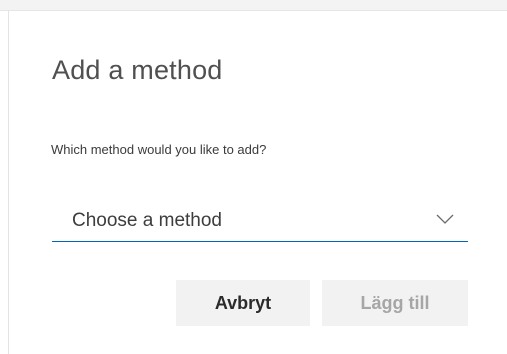 Image resolution: width=507 pixels, height=354 pixels. I want to click on chevron-down-icon, so click(445, 219).